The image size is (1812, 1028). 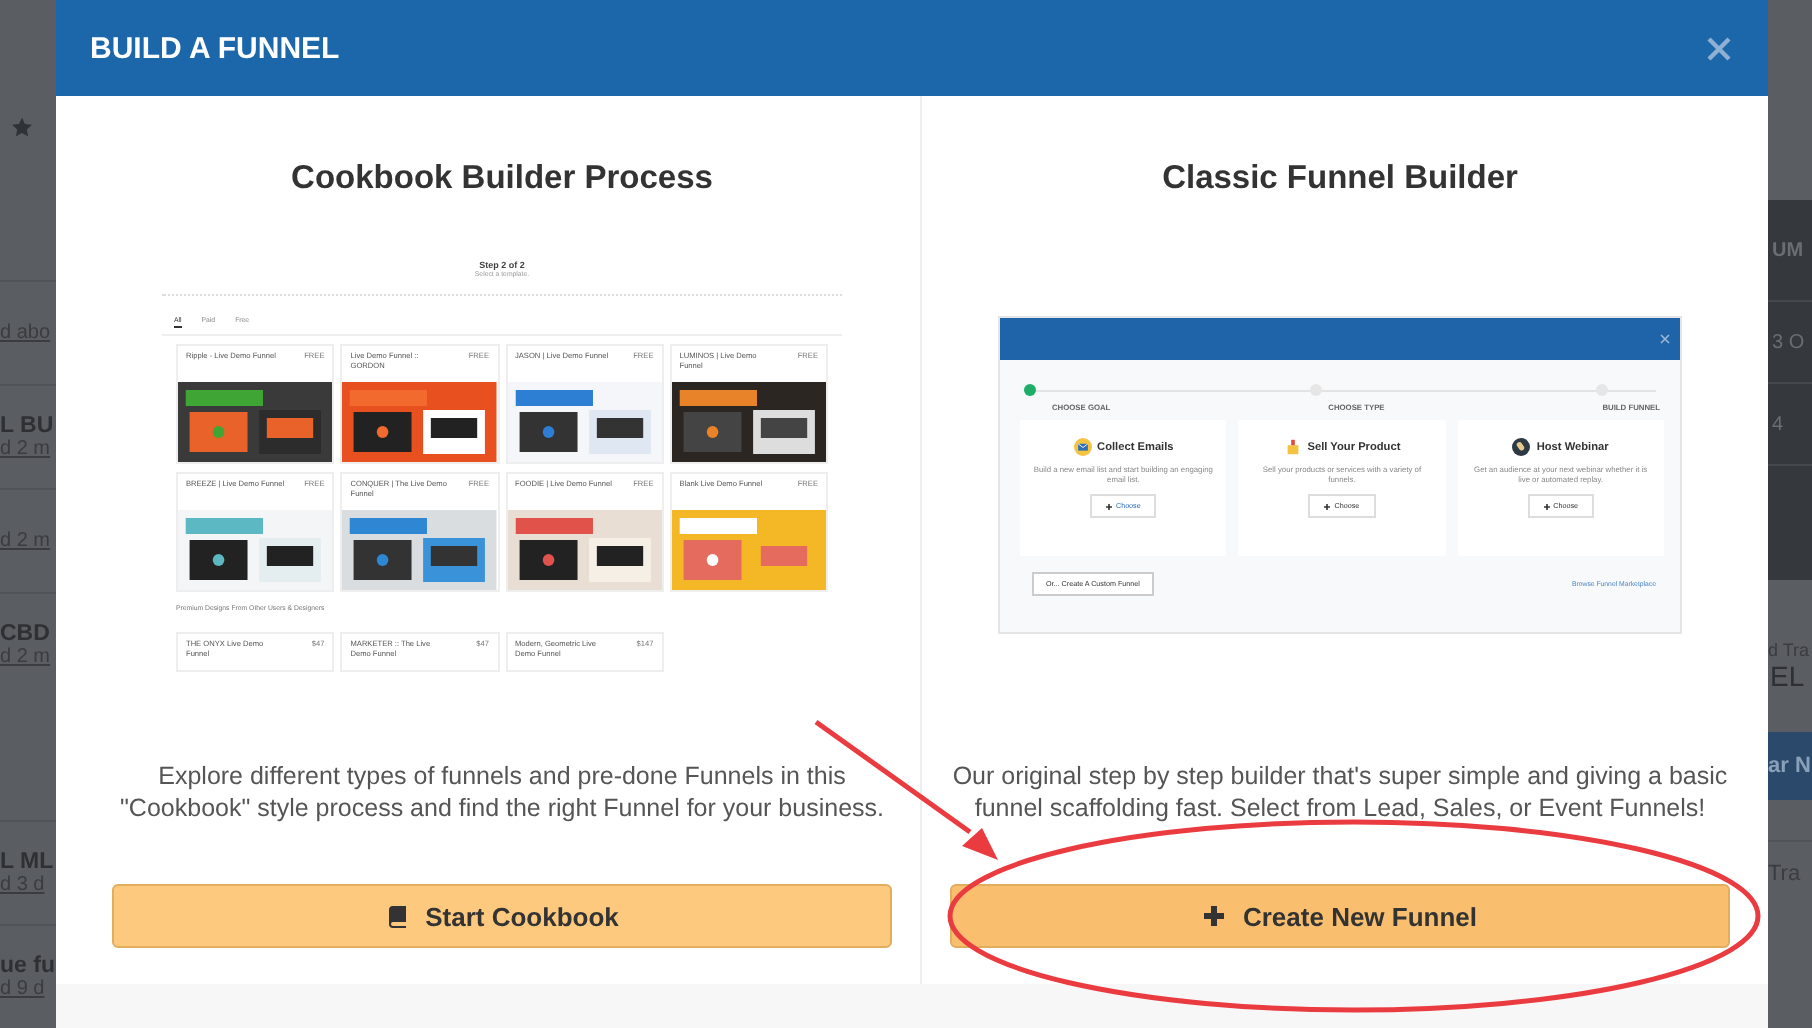 I want to click on envelope-icon, so click(x=1082, y=447).